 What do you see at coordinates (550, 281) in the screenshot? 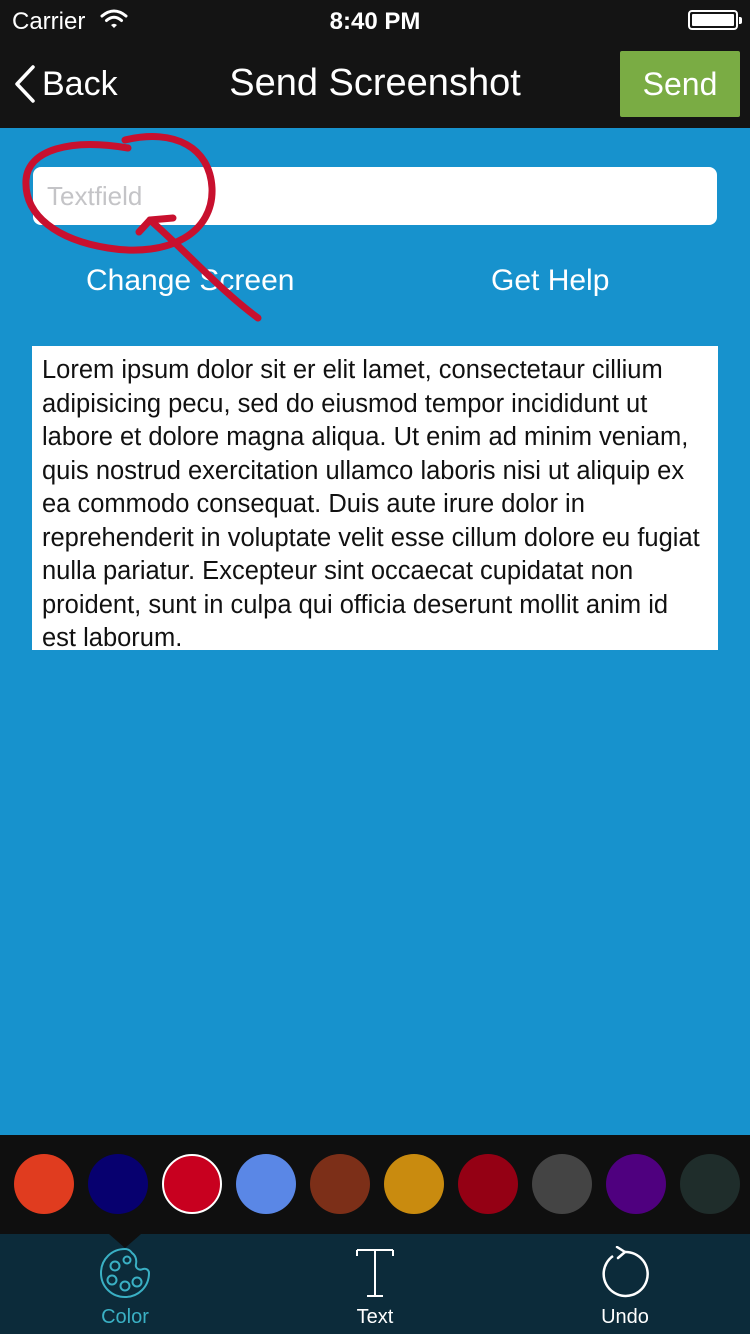
I see `get-help-button: Get Help` at bounding box center [550, 281].